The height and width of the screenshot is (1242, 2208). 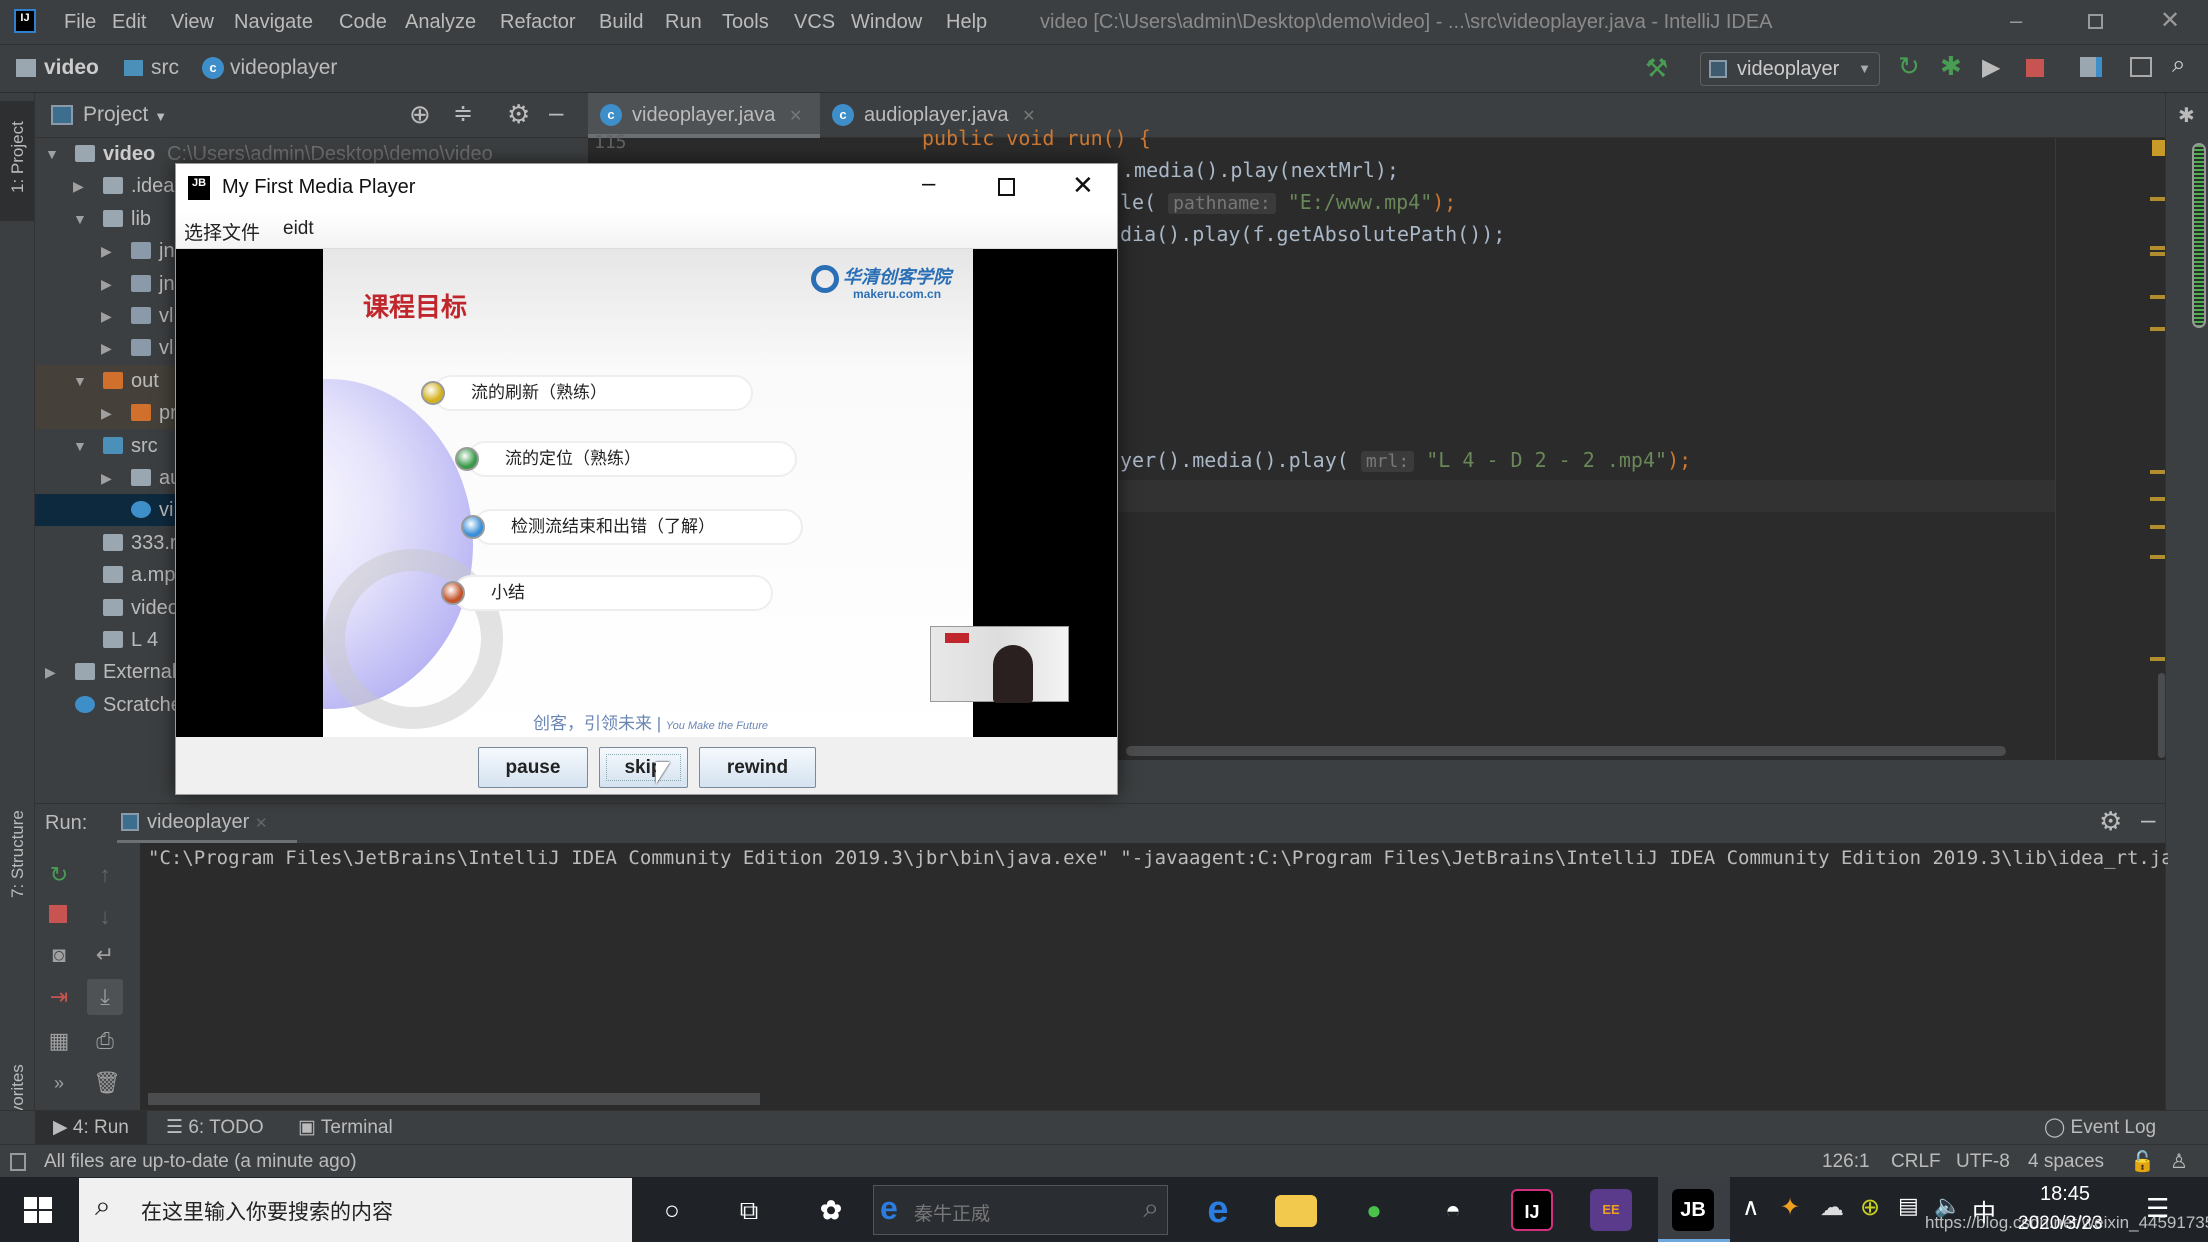 What do you see at coordinates (2091, 67) in the screenshot?
I see `project-structure-icon` at bounding box center [2091, 67].